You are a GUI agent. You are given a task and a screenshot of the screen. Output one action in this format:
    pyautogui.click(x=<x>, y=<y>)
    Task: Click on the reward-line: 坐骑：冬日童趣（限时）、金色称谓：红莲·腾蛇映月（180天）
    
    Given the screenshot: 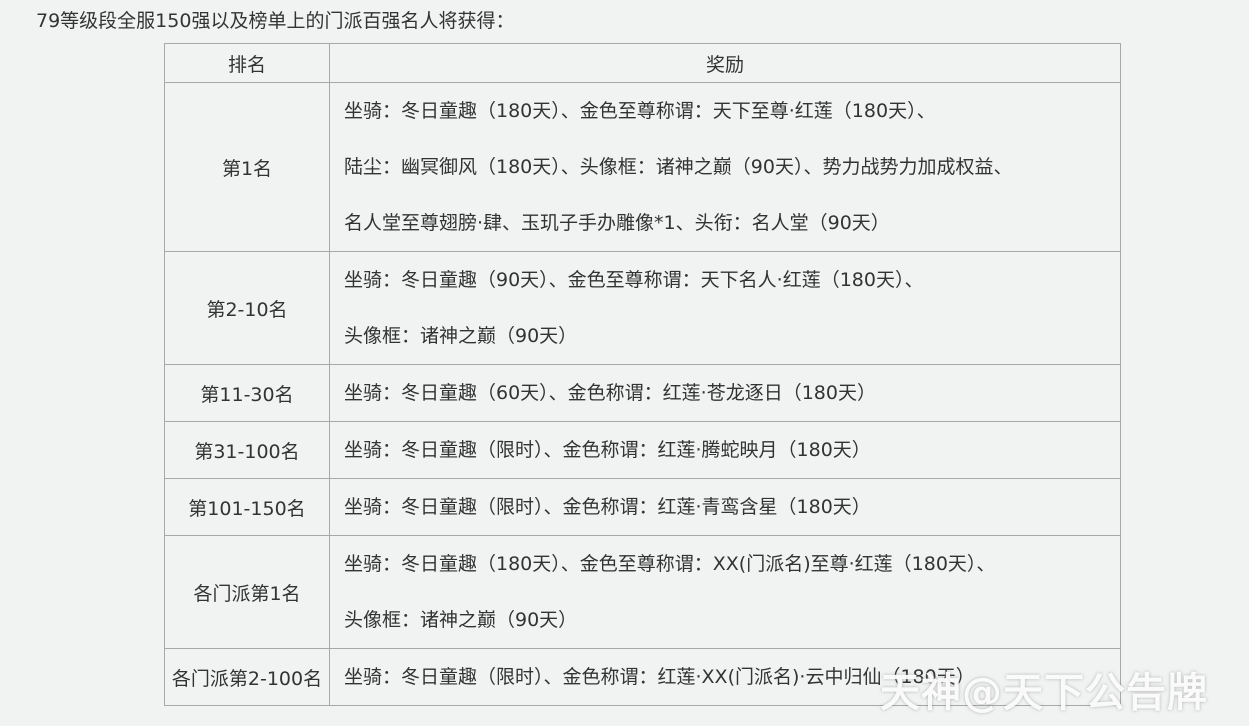 What is the action you would take?
    pyautogui.click(x=607, y=450)
    